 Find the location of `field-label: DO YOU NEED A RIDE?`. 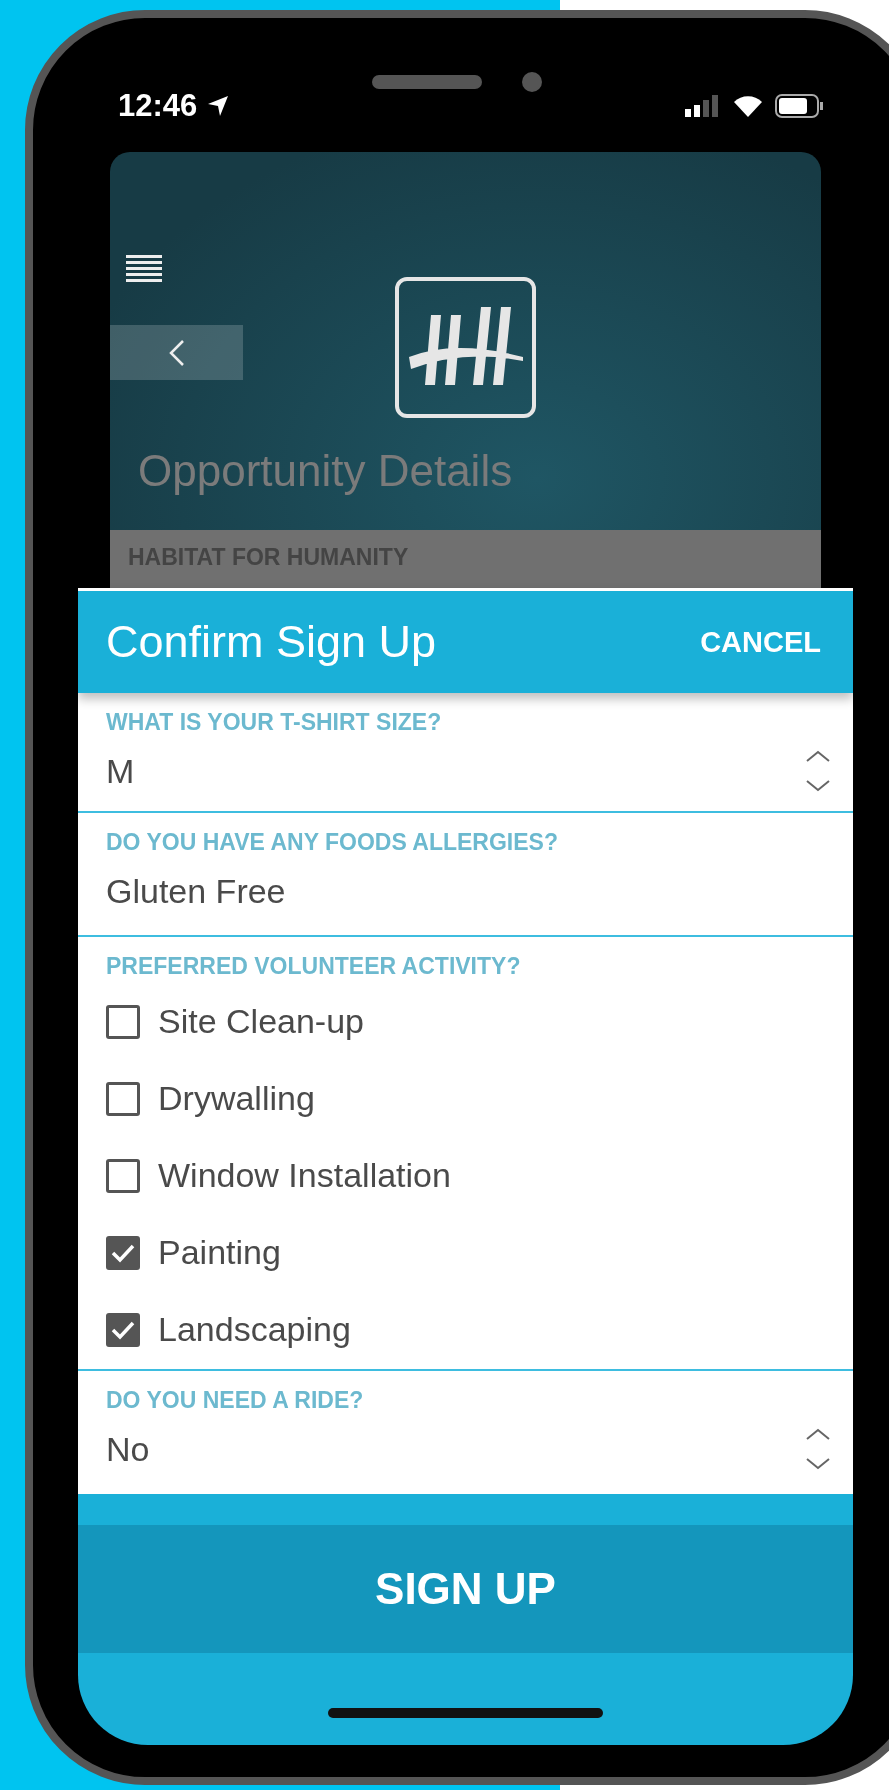

field-label: DO YOU NEED A RIDE? is located at coordinates (235, 1400).